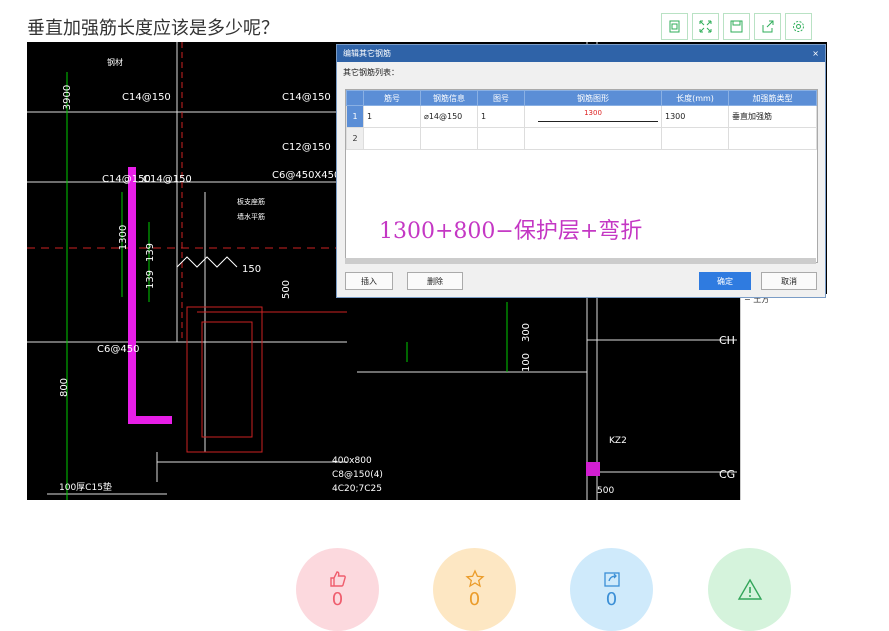 This screenshot has width=889, height=631. What do you see at coordinates (725, 281) in the screenshot?
I see `ok-button: 确定` at bounding box center [725, 281].